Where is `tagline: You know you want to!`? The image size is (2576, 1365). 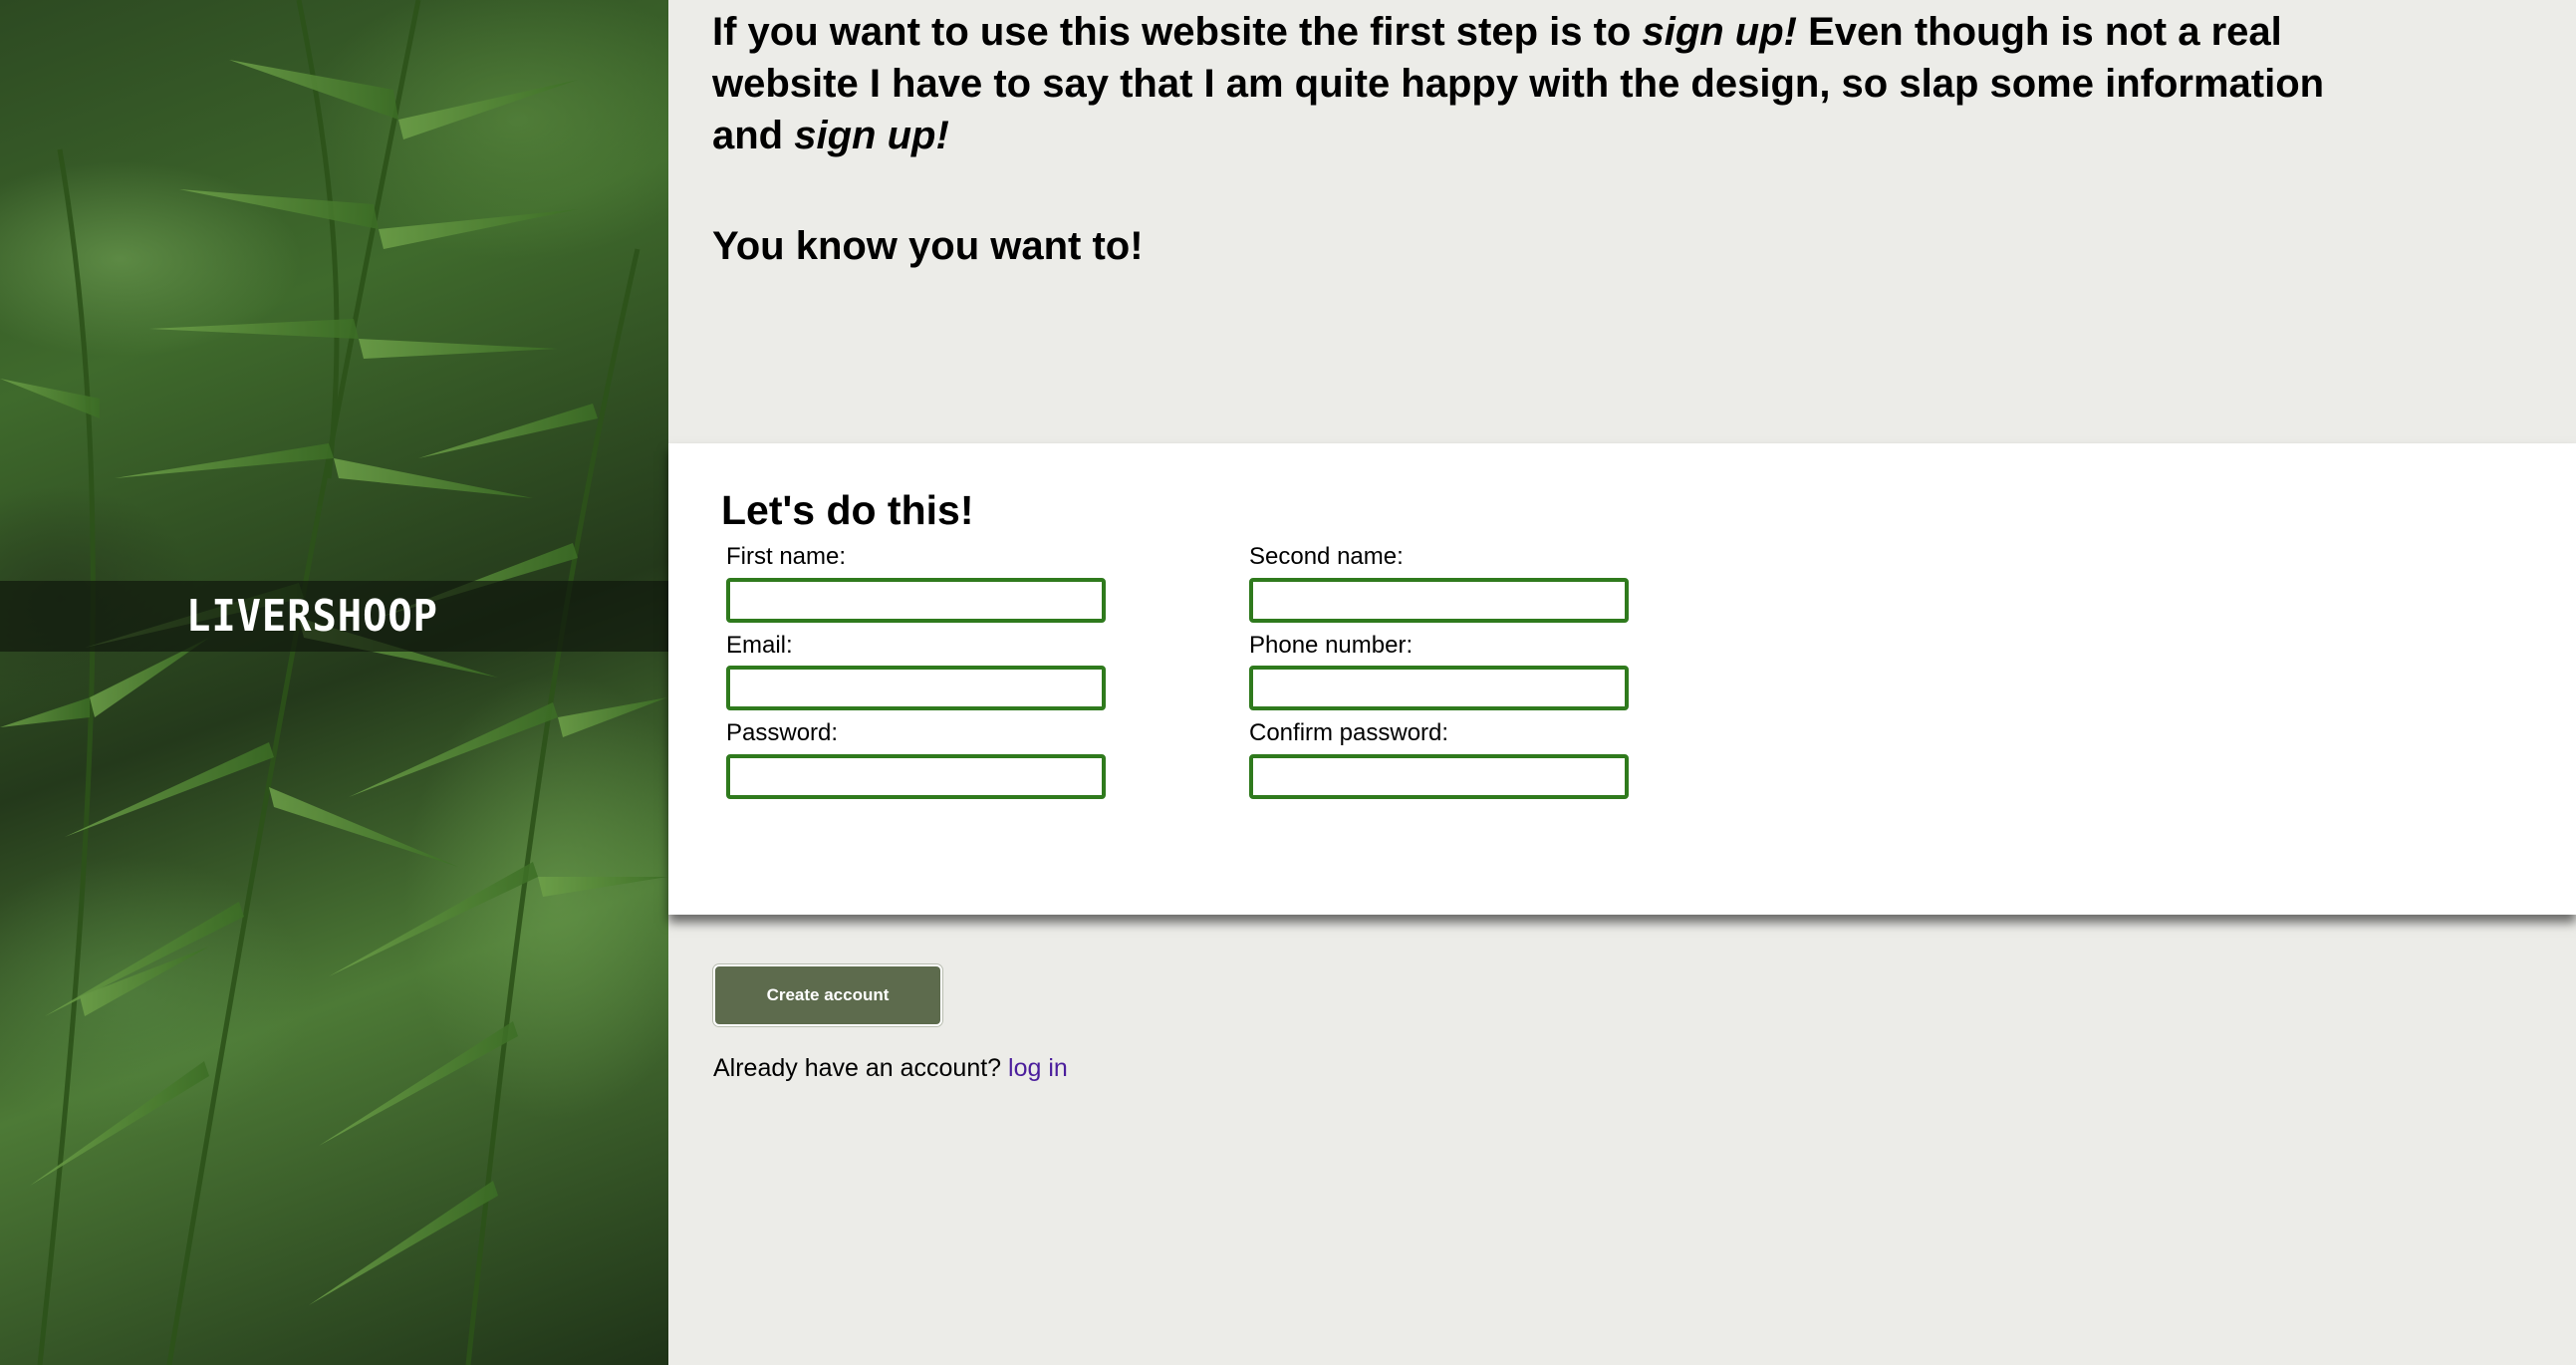
tagline: You know you want to! is located at coordinates (928, 246).